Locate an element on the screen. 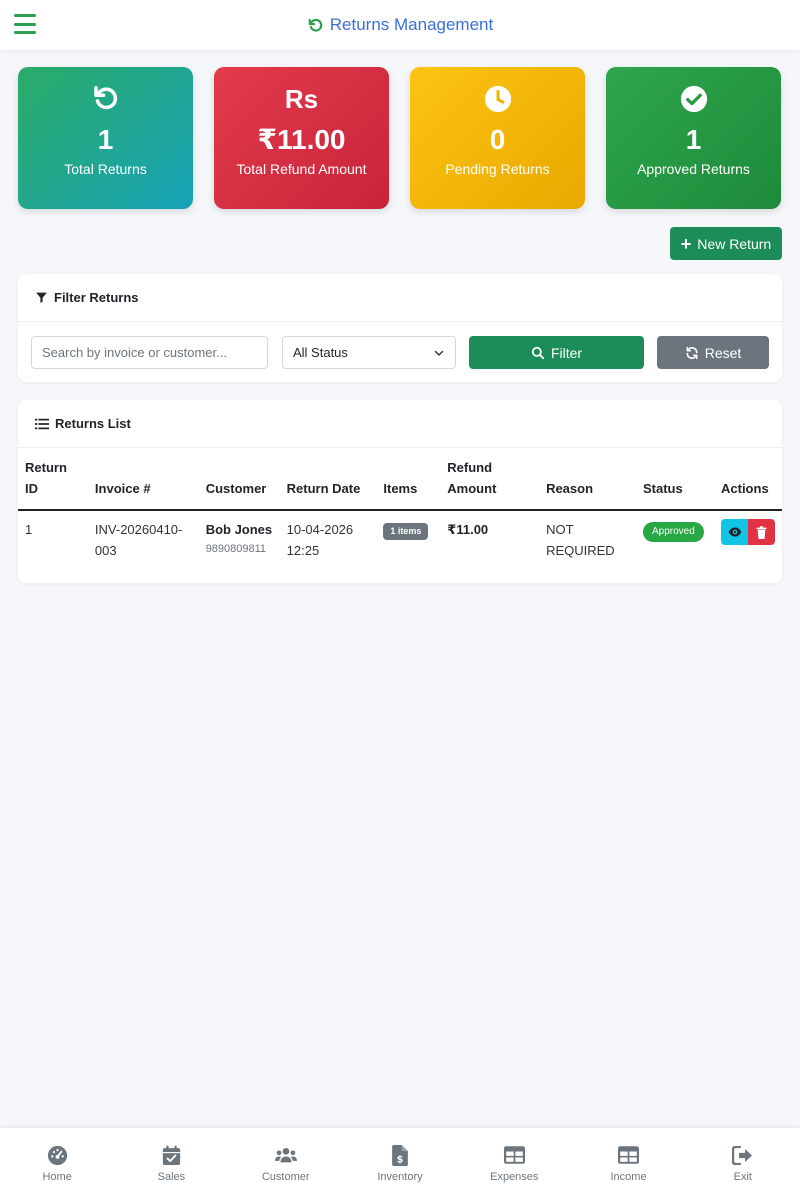 Image resolution: width=800 pixels, height=1200 pixels. return-id: 1 is located at coordinates (29, 529).